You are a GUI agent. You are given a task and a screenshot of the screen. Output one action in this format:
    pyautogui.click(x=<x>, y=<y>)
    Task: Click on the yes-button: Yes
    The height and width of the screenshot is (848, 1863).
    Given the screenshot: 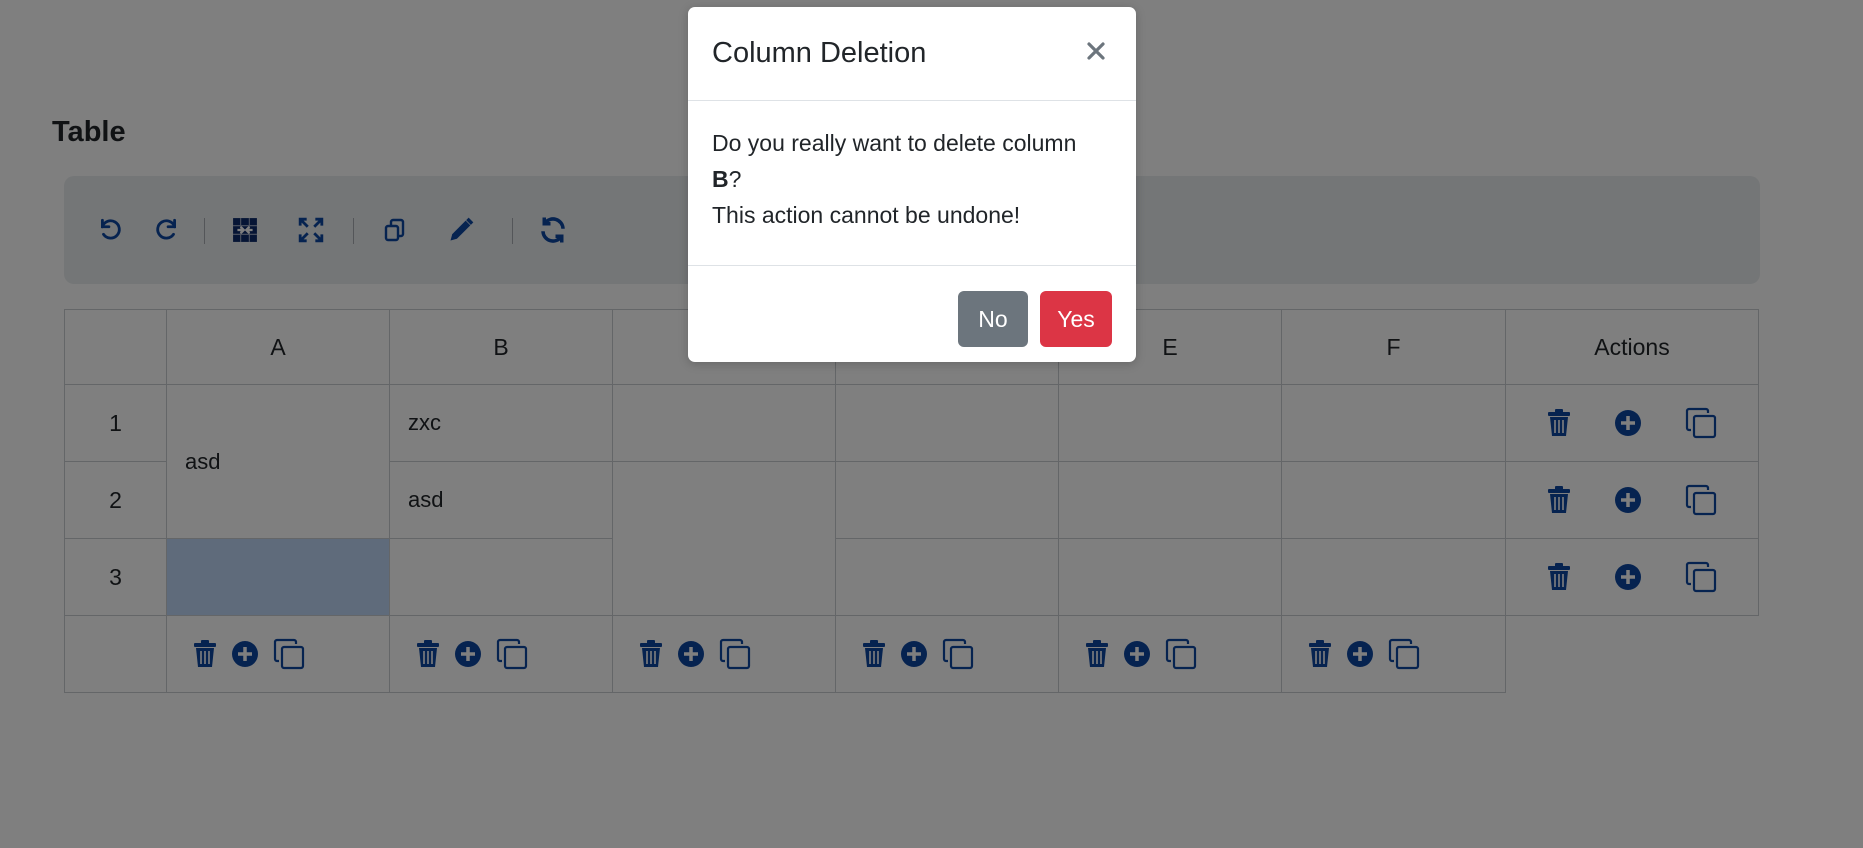 What is the action you would take?
    pyautogui.click(x=1076, y=319)
    